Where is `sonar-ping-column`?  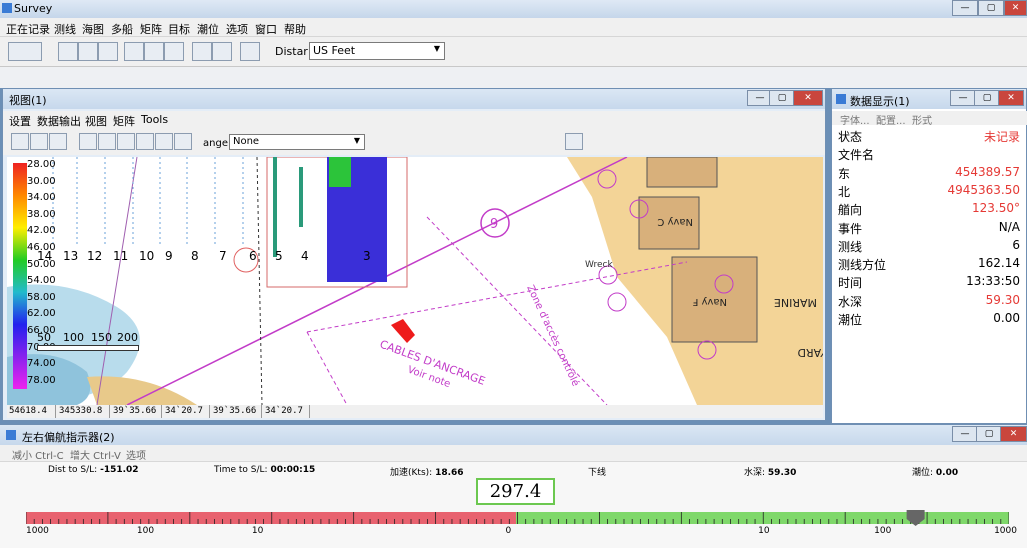 sonar-ping-column is located at coordinates (301, 197).